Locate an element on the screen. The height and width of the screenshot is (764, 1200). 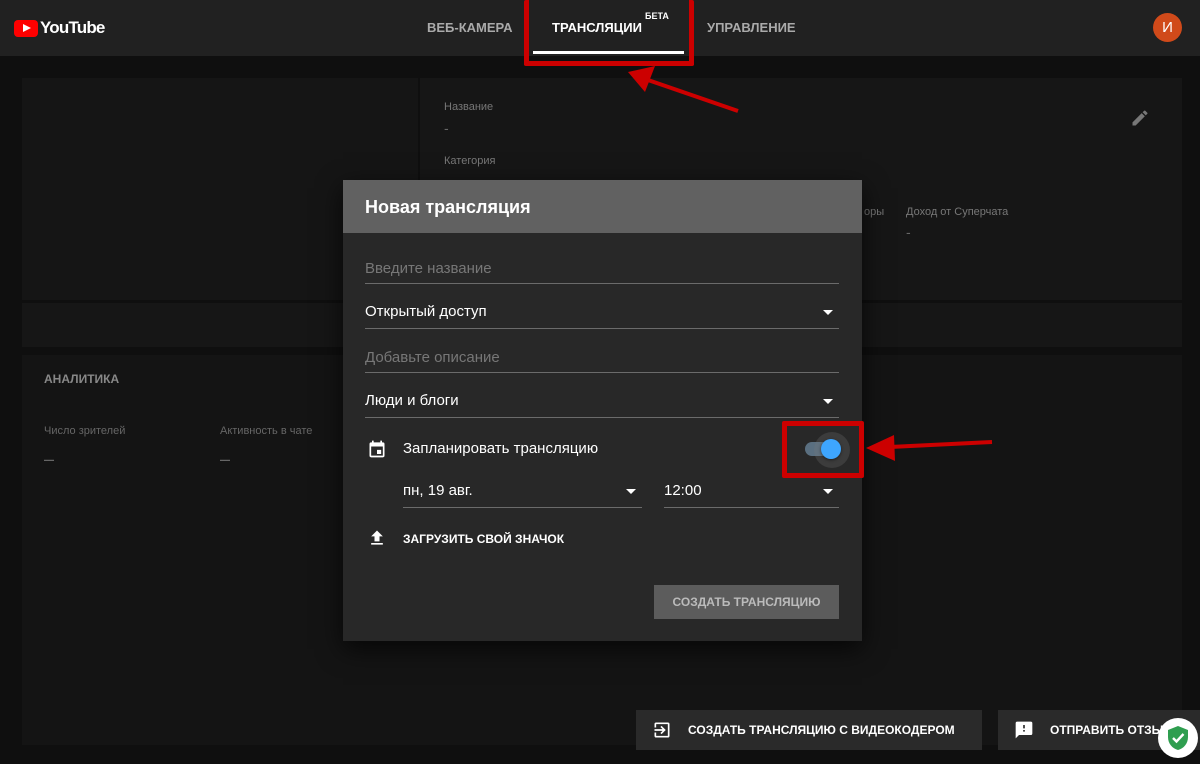
superchat-label: Доход от Суперчата is located at coordinates (957, 212).